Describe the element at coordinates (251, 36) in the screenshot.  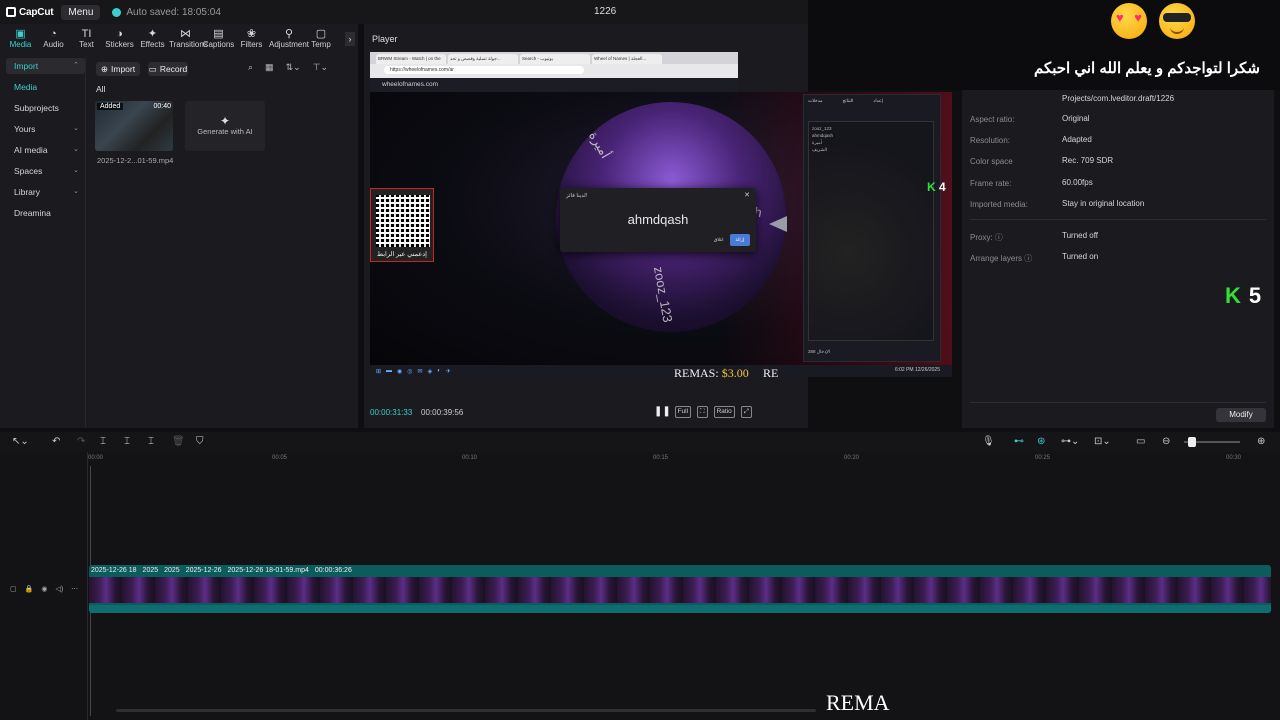
I see `tool-filters: ❀ Filters` at that location.